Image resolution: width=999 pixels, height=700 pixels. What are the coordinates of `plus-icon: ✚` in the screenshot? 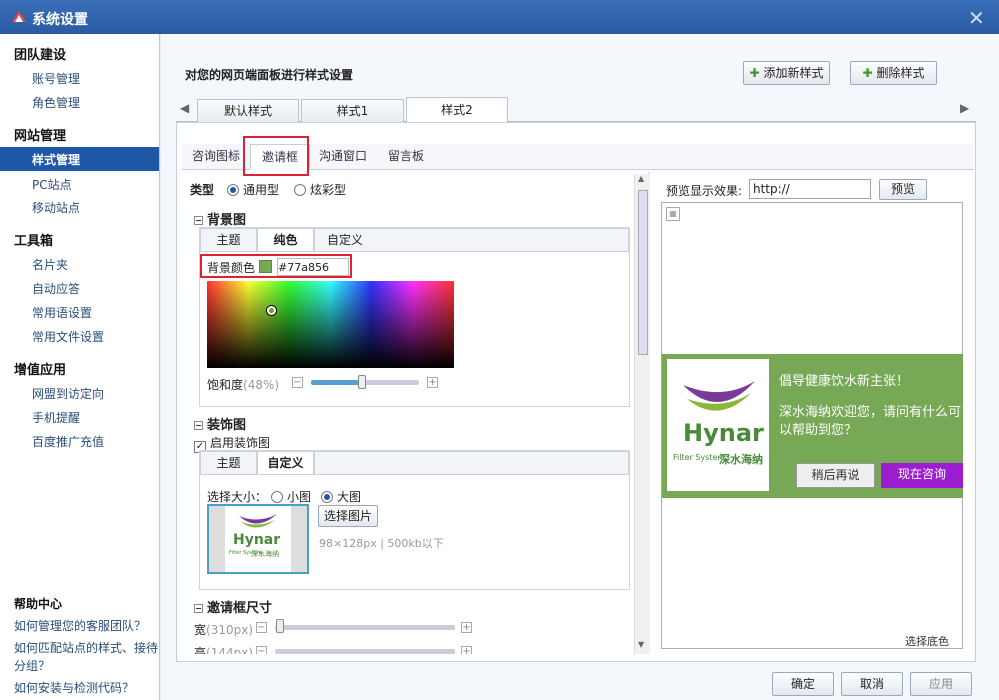 It's located at (754, 73).